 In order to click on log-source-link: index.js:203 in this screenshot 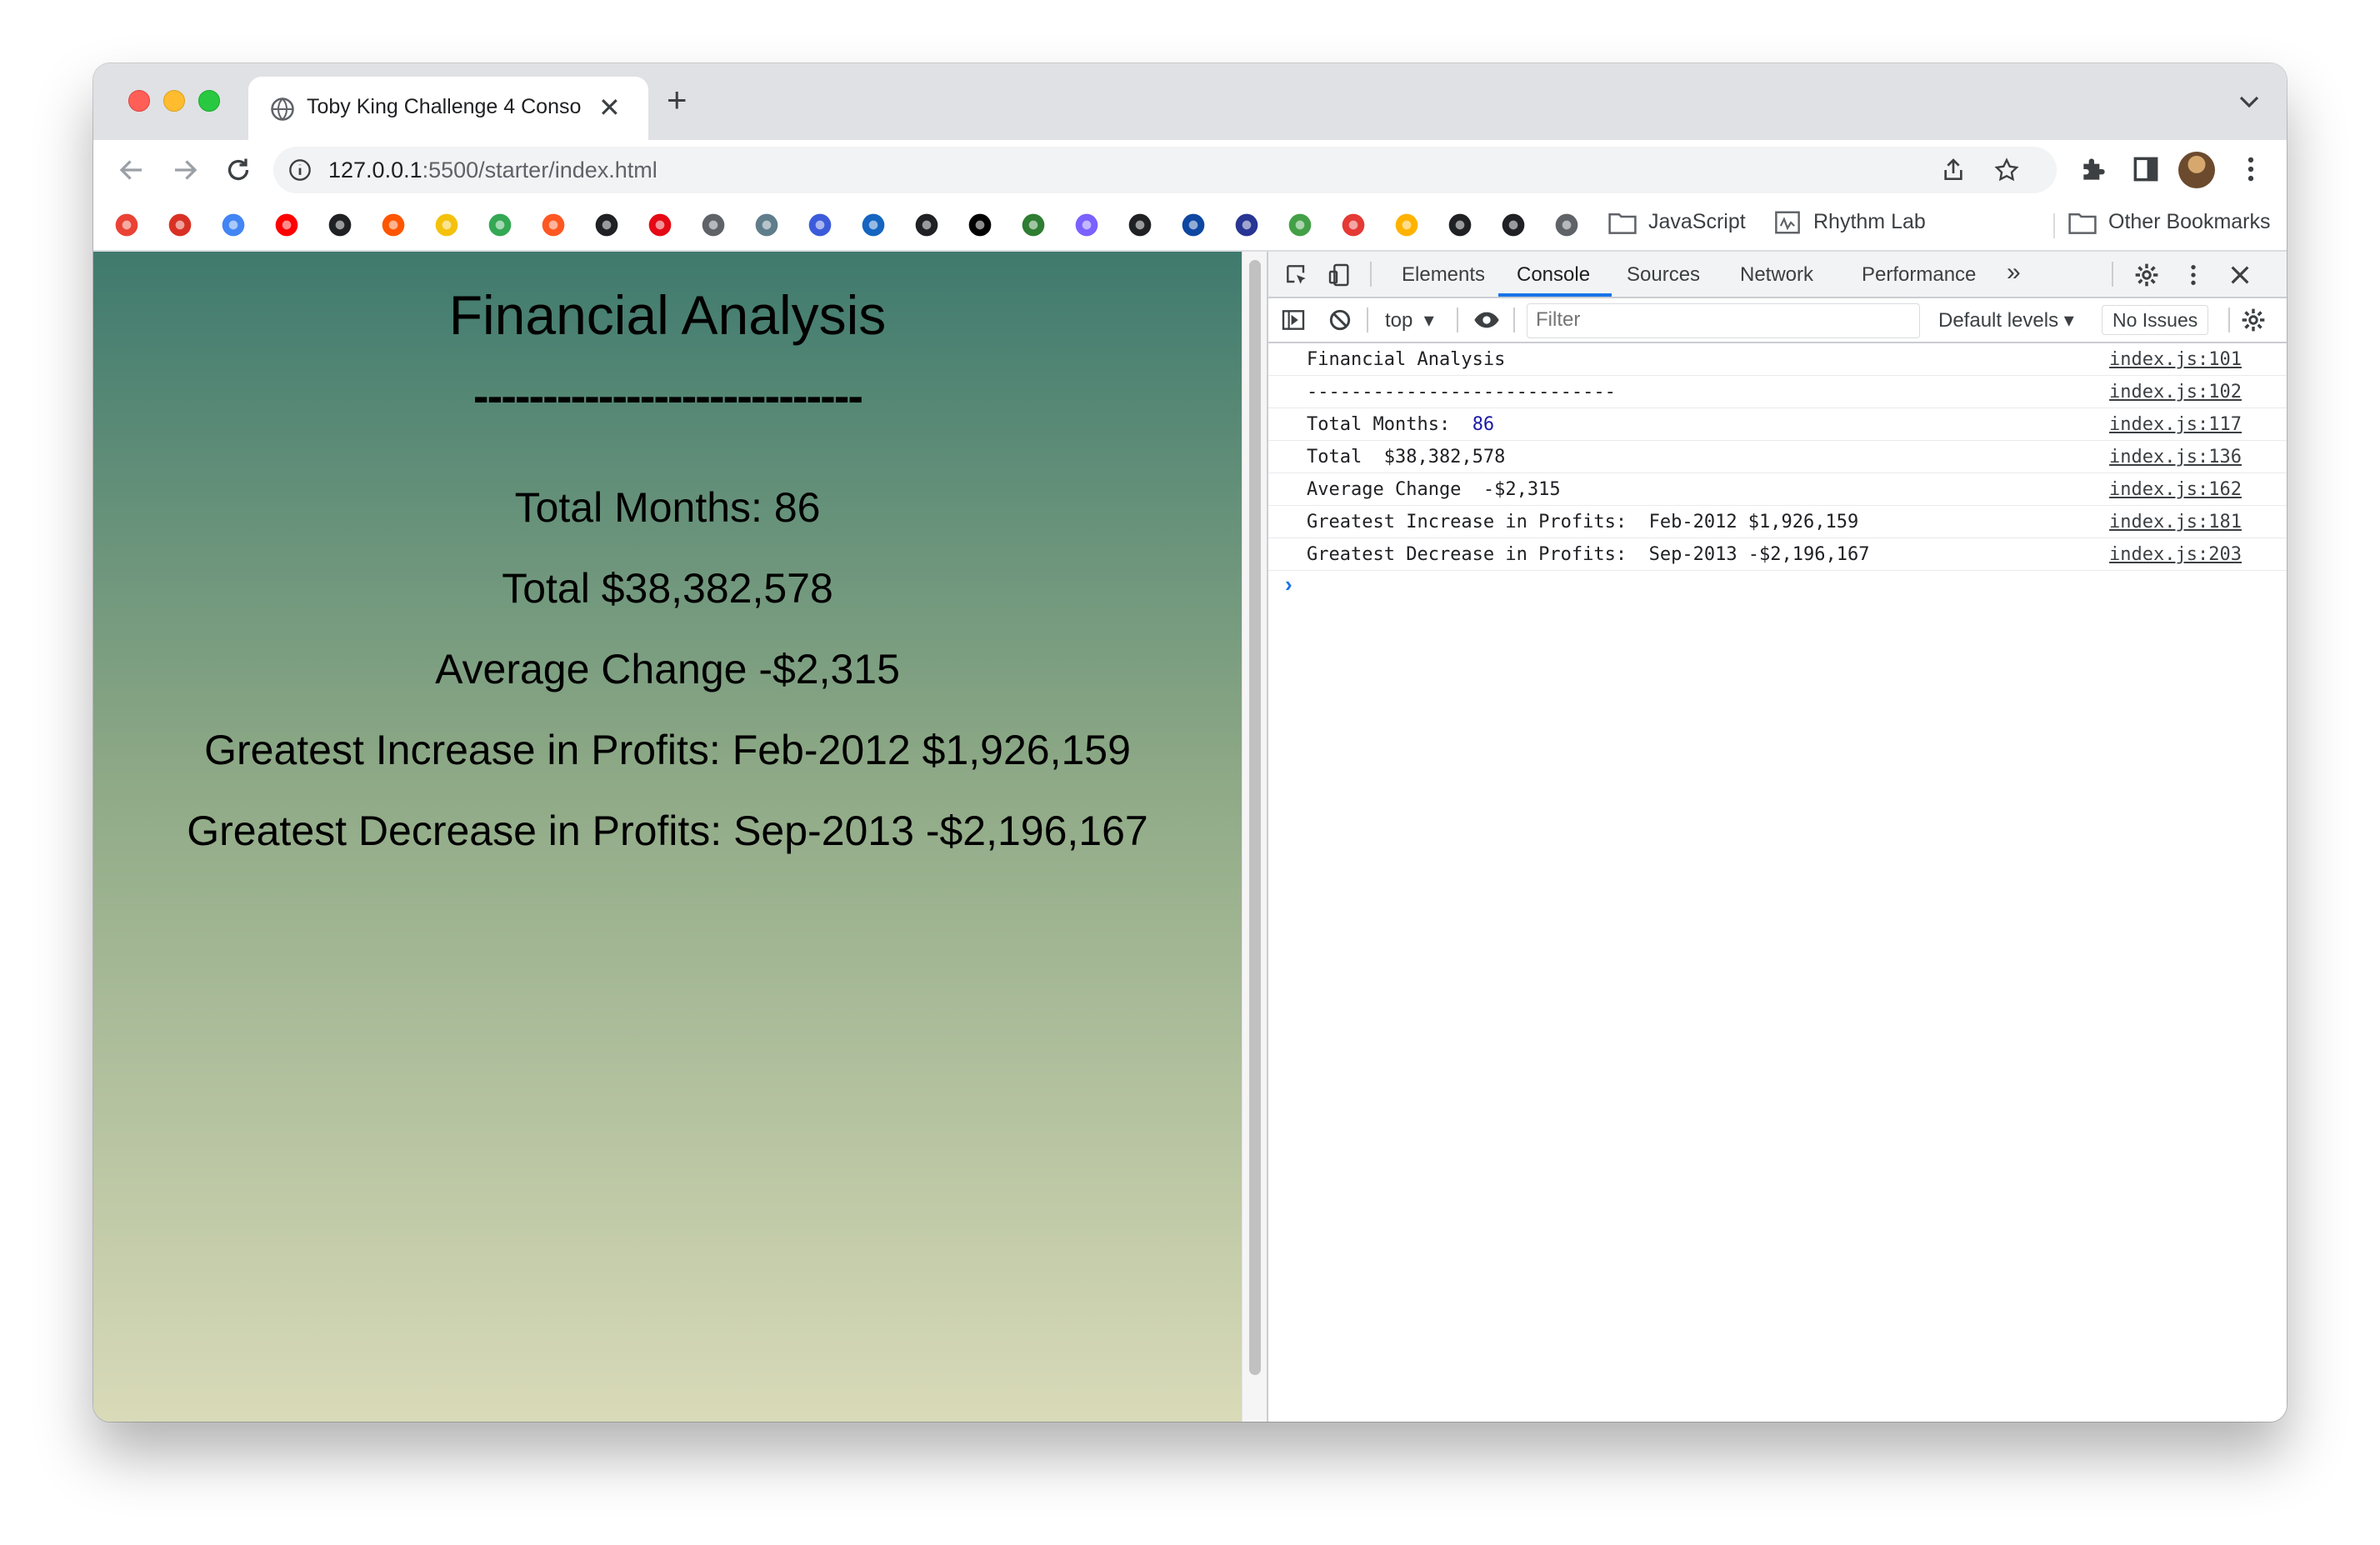, I will do `click(2175, 554)`.